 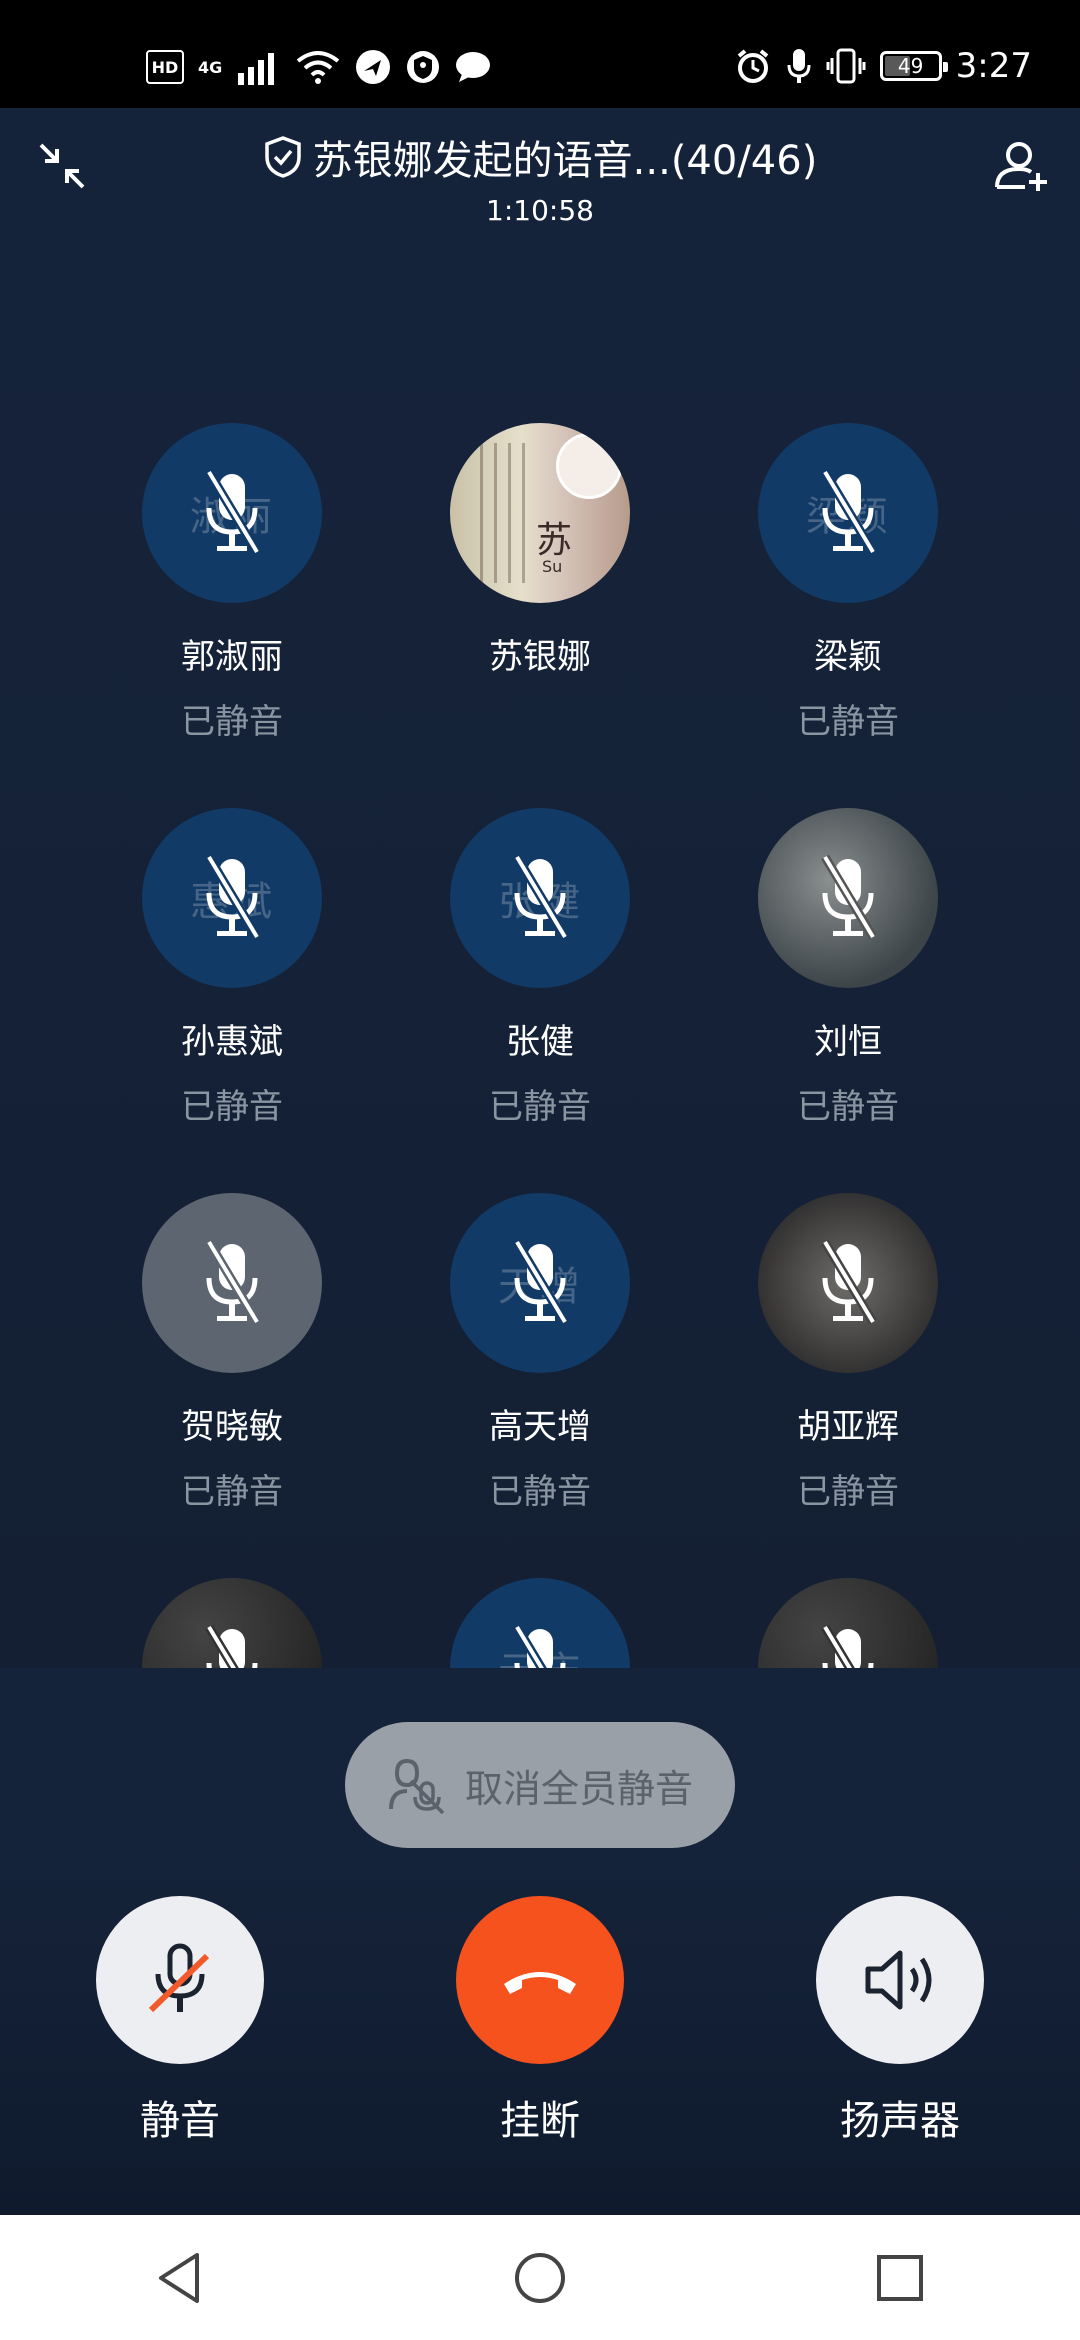 I want to click on participant-name: 苏银娜, so click(x=540, y=657).